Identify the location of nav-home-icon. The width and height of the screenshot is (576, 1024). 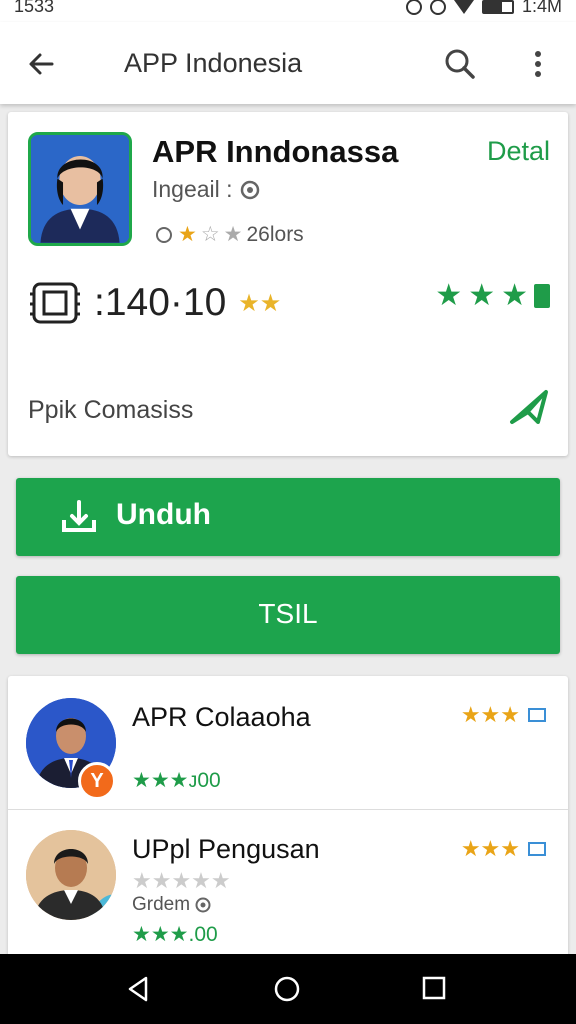
(287, 989).